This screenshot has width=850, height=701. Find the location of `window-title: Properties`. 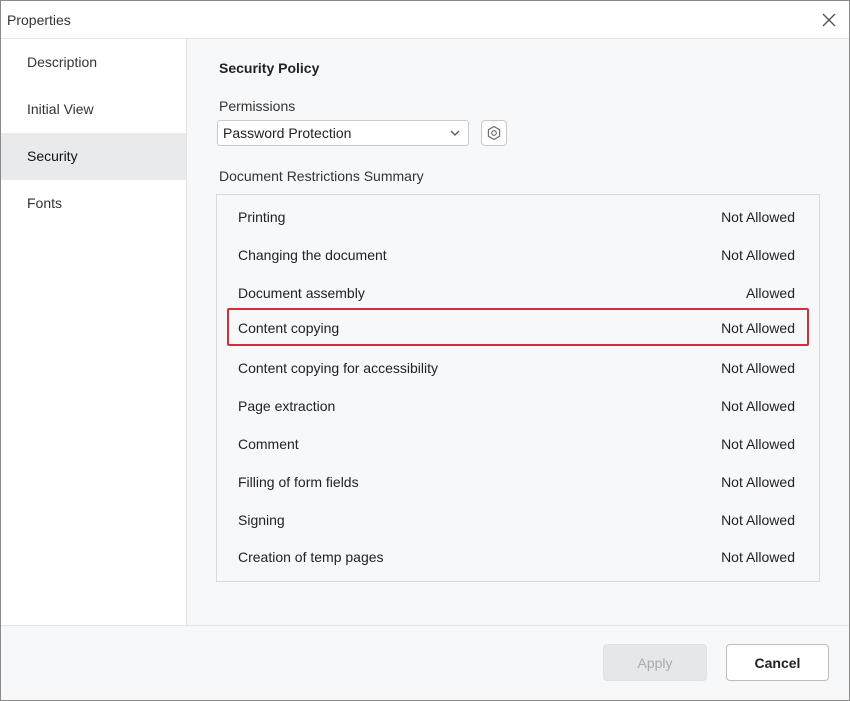

window-title: Properties is located at coordinates (39, 20).